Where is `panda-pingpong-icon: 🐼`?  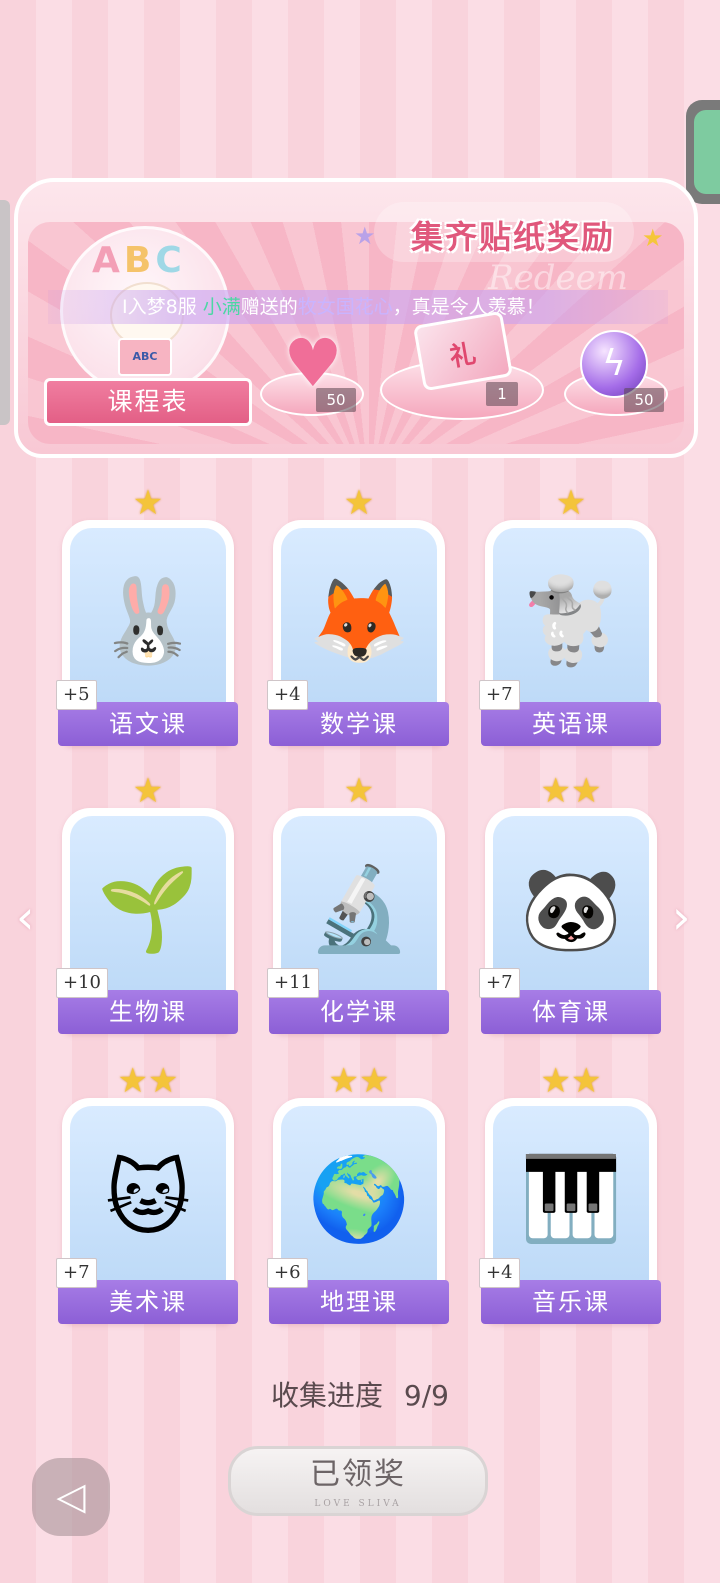
panda-pingpong-icon: 🐼 is located at coordinates (571, 909).